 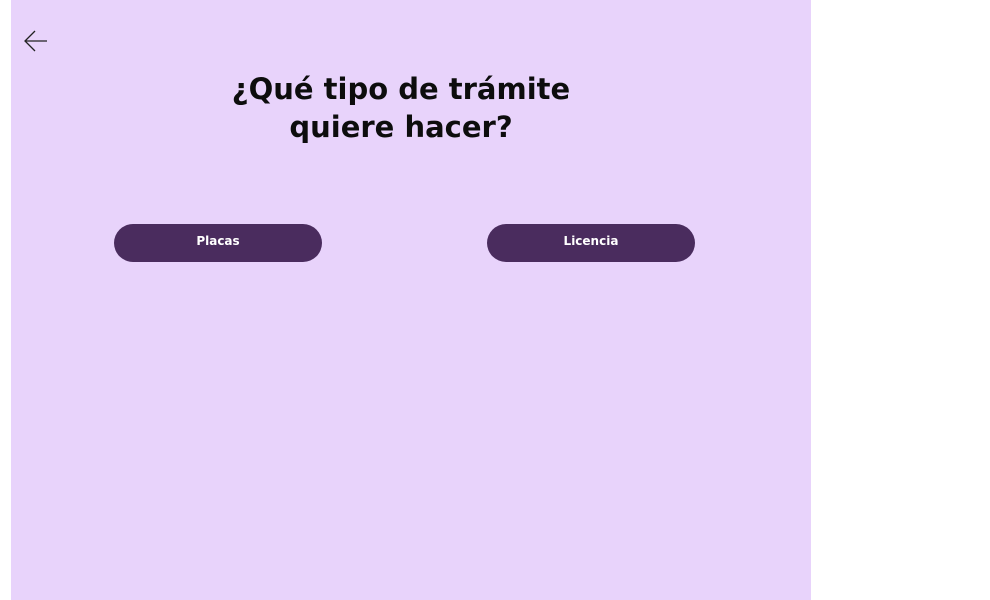 I want to click on licencia-button: Licencia, so click(x=591, y=243).